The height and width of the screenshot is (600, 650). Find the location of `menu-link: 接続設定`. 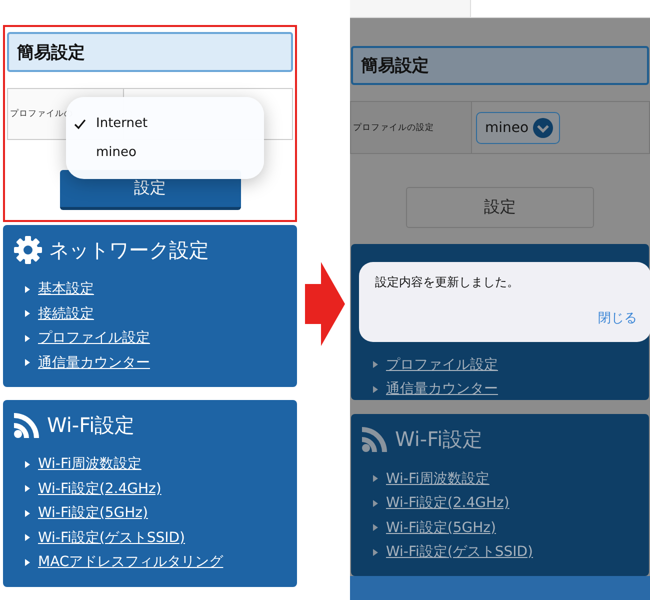

menu-link: 接続設定 is located at coordinates (66, 313).